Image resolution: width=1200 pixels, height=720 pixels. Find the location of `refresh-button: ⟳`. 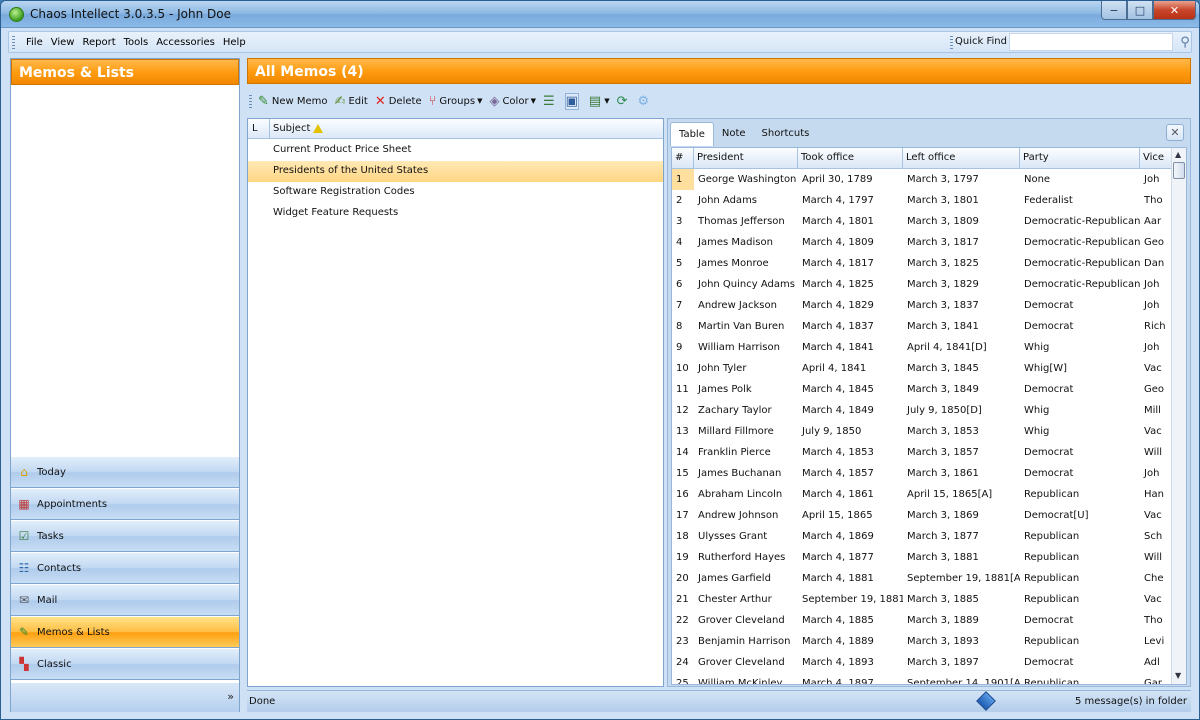

refresh-button: ⟳ is located at coordinates (624, 101).